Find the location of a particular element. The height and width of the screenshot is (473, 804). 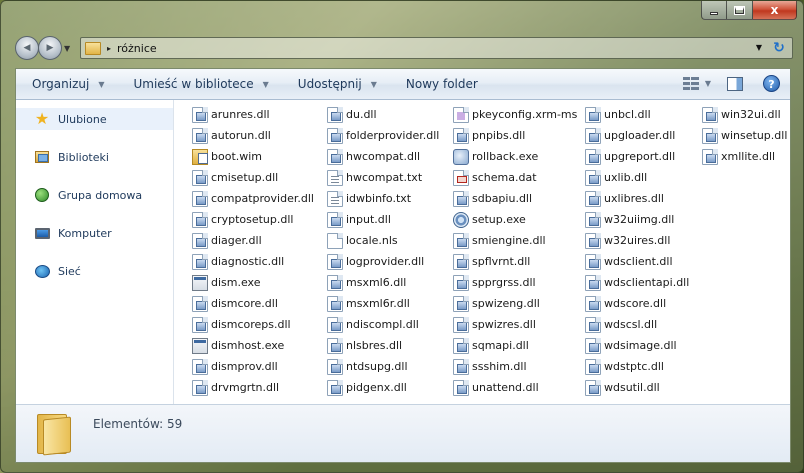

file-name: spwizres.dll is located at coordinates (504, 324).